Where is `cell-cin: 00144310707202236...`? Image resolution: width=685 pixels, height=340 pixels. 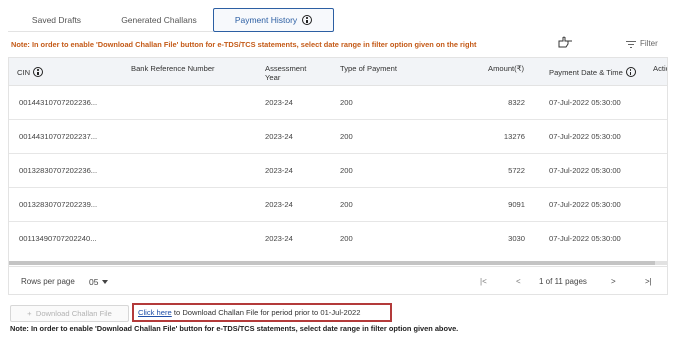
cell-cin: 00144310707202236... is located at coordinates (58, 102).